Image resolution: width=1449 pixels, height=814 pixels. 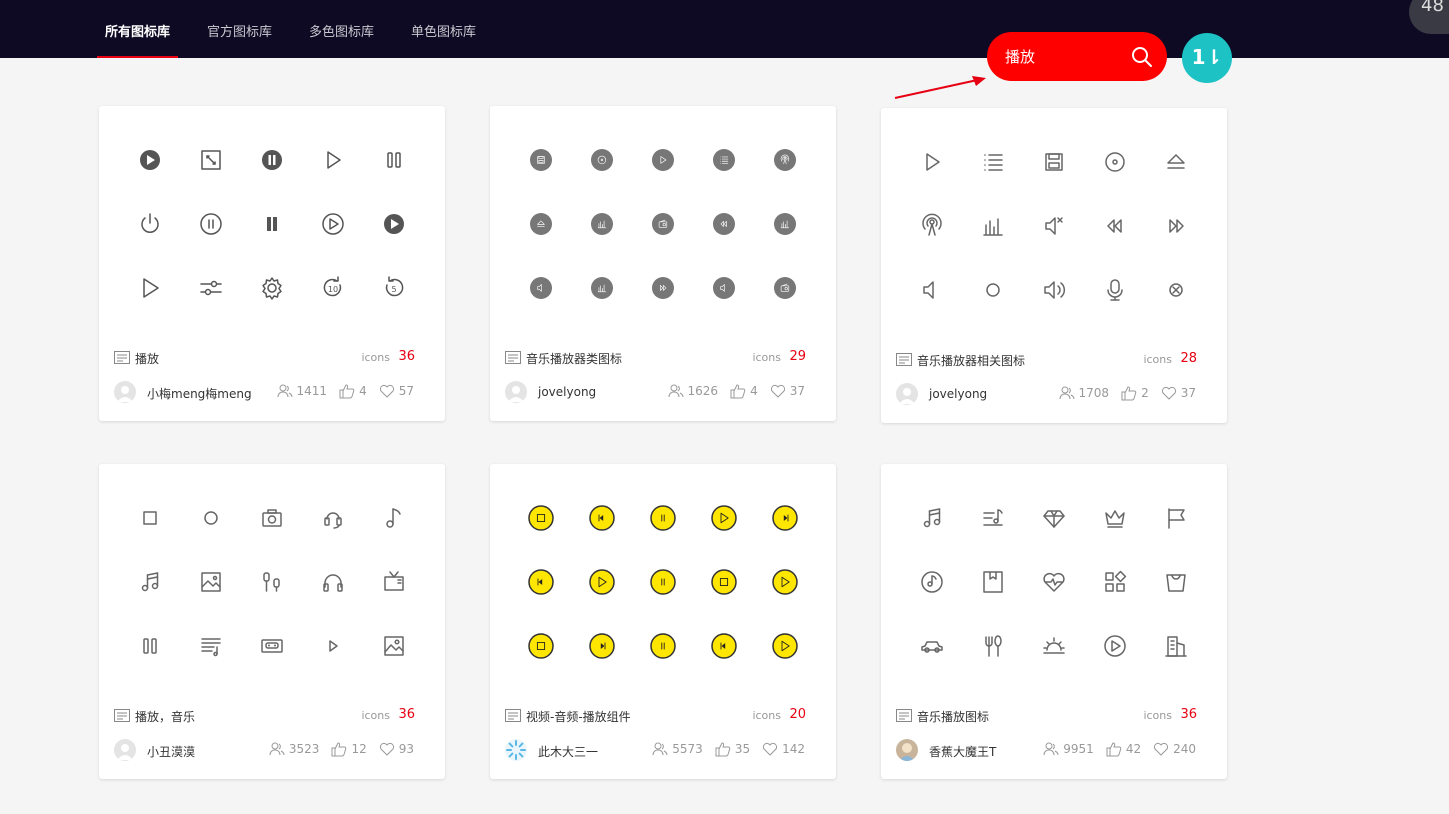 I want to click on settings-icon, so click(x=272, y=288).